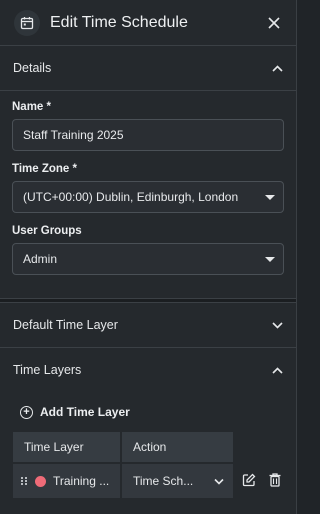  I want to click on delete-icon, so click(275, 480).